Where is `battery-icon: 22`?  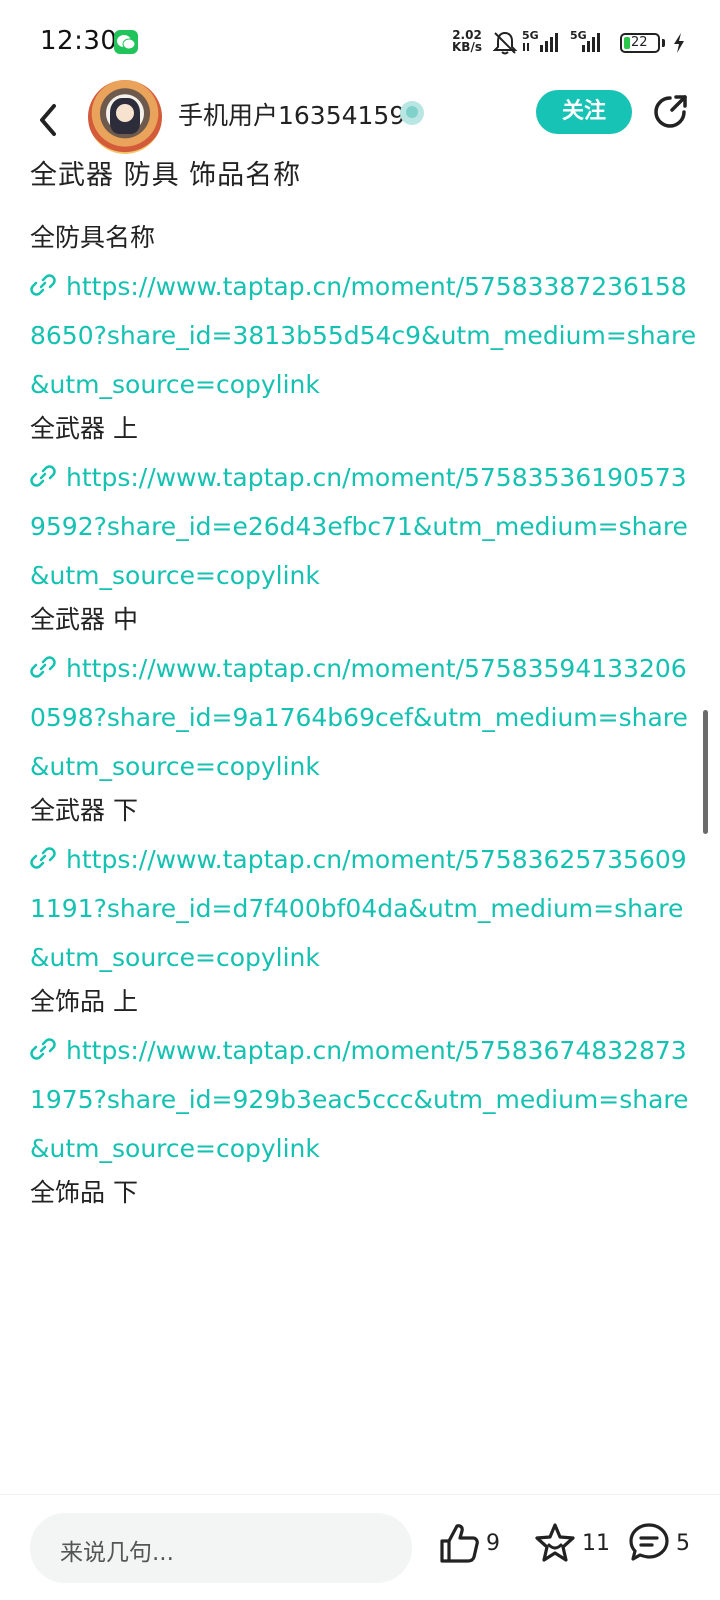
battery-icon: 22 is located at coordinates (640, 43).